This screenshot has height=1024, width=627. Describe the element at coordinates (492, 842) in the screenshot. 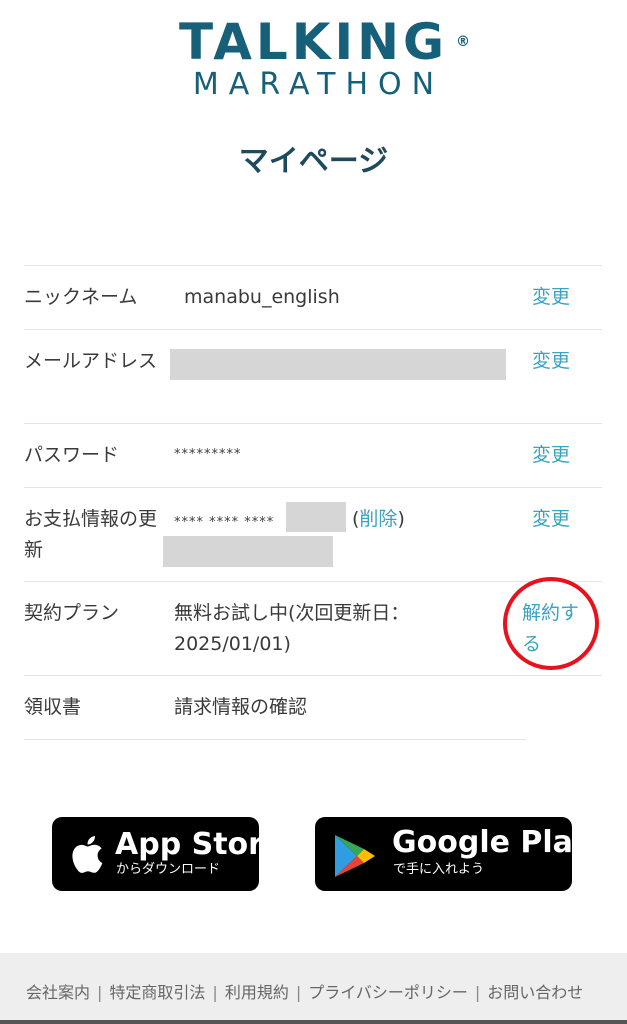

I see `google-play-title: Google Play` at that location.